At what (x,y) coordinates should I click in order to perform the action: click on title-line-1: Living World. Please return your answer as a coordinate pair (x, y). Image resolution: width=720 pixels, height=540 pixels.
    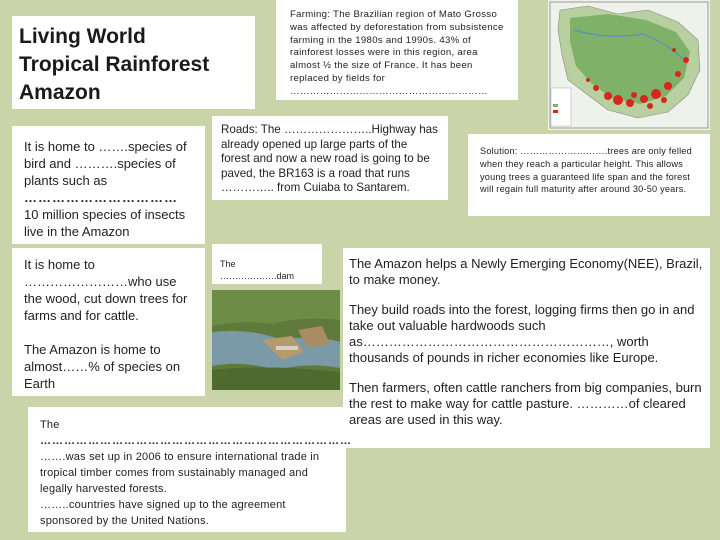
    Looking at the image, I should click on (82, 36).